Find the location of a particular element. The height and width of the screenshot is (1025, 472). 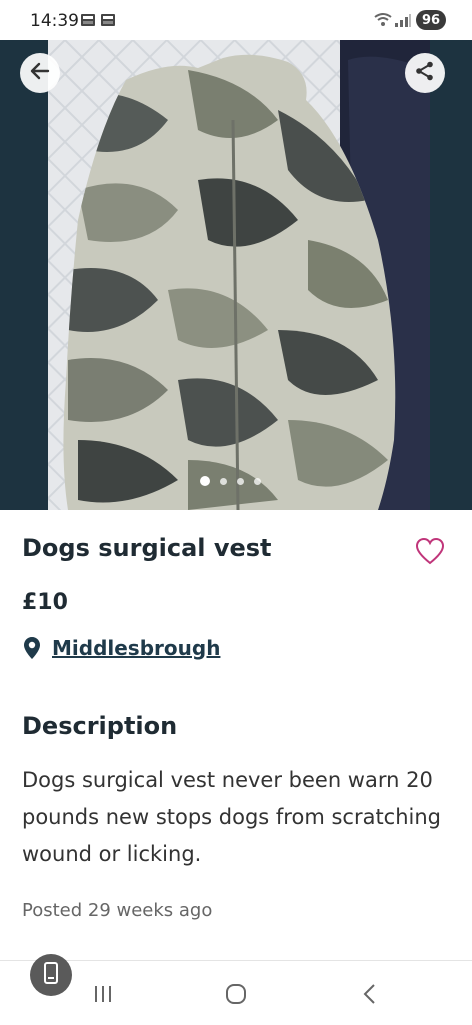

heart-icon is located at coordinates (430, 554).